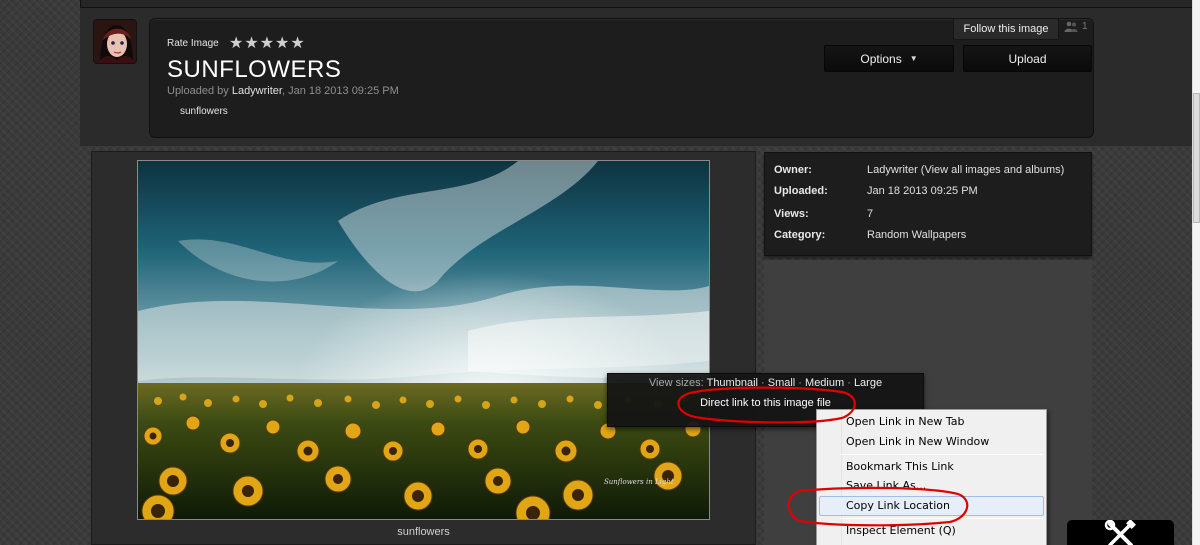 The height and width of the screenshot is (545, 1200). What do you see at coordinates (639, 482) in the screenshot?
I see `photo-watermark: Sunflowers in Light` at bounding box center [639, 482].